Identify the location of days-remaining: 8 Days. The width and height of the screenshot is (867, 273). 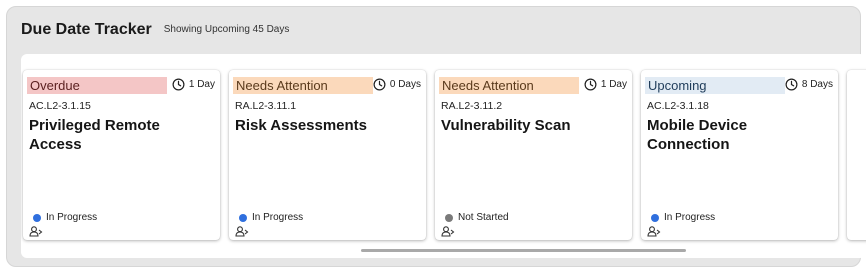
(809, 84).